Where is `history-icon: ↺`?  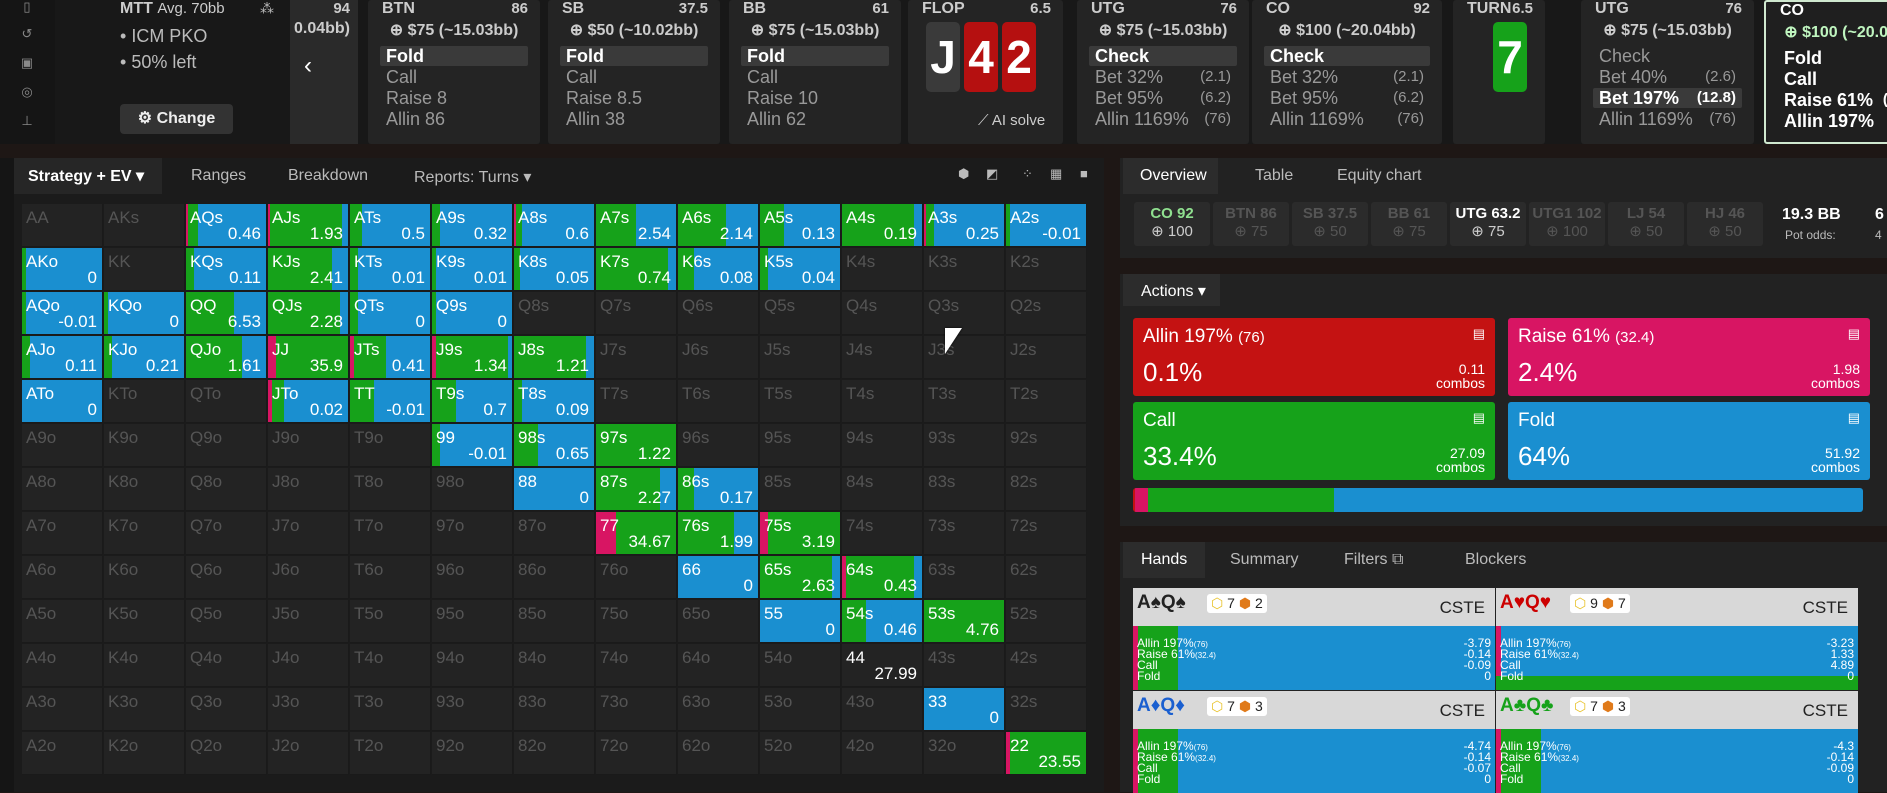 history-icon: ↺ is located at coordinates (27, 34).